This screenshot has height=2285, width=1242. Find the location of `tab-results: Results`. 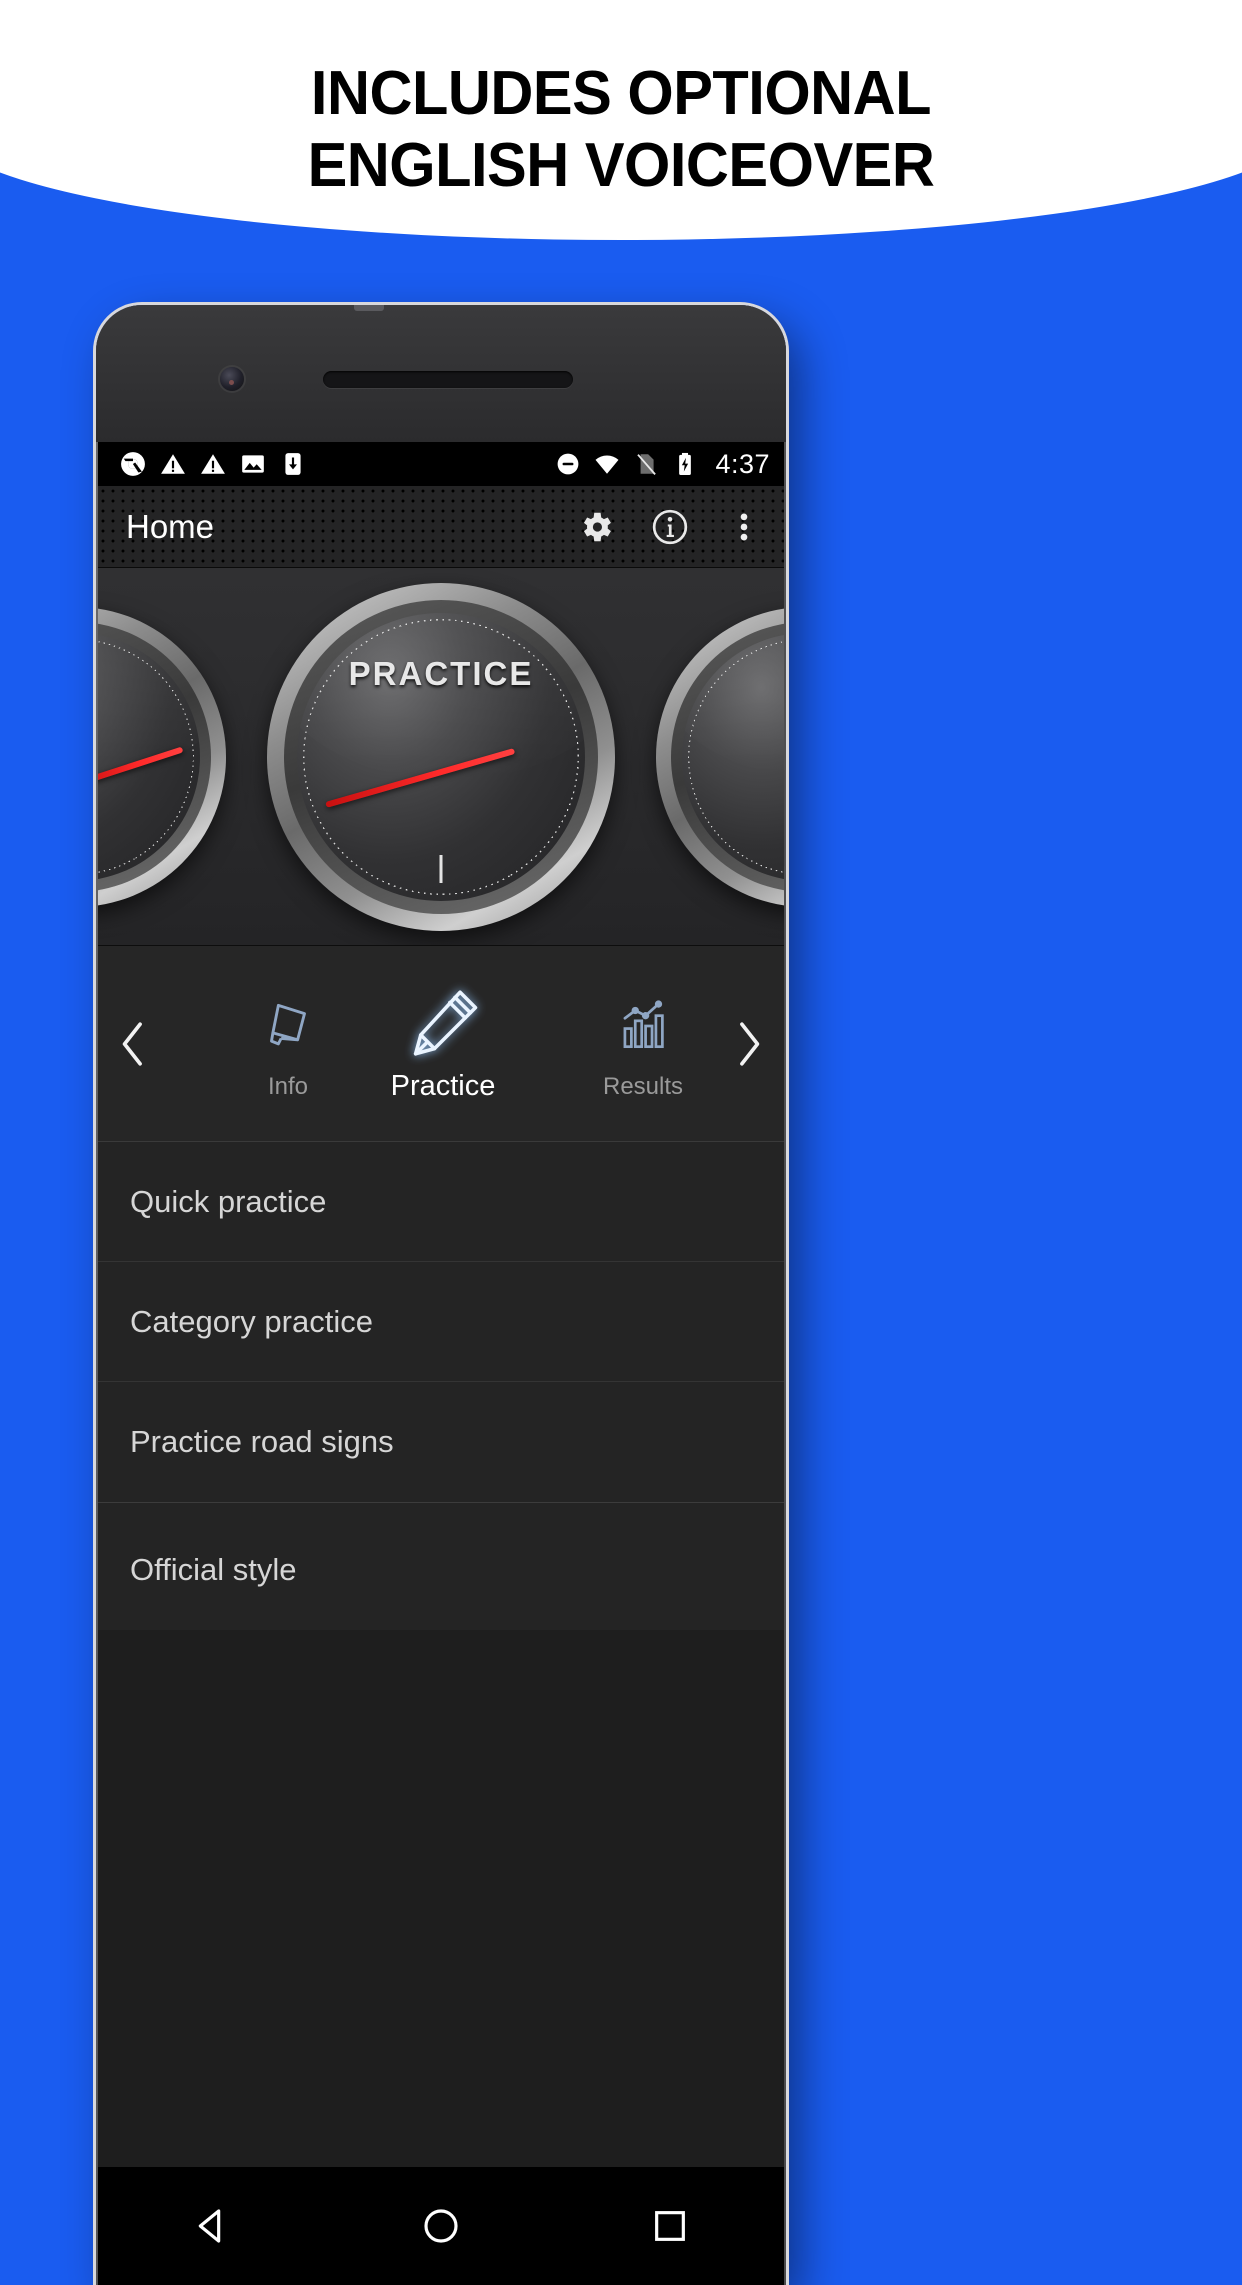

tab-results: Results is located at coordinates (643, 1043).